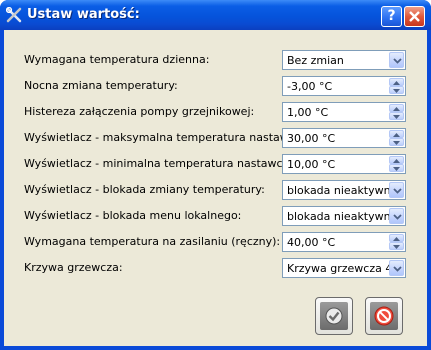  I want to click on spinner-input: -3,00 °C, so click(344, 86).